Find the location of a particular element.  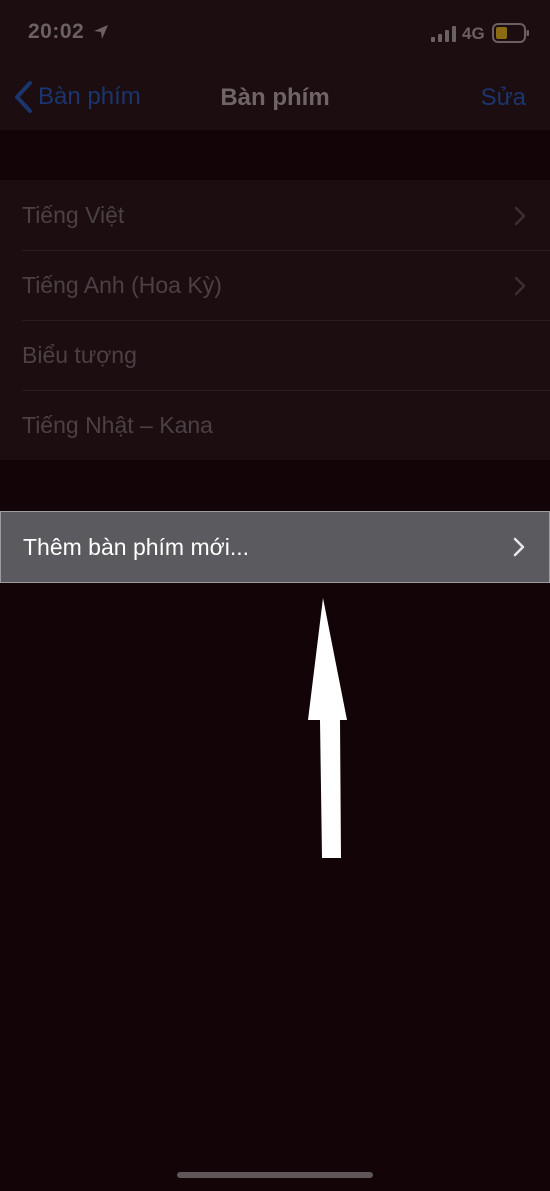

status-bar: 20:02 4G is located at coordinates (275, 33).